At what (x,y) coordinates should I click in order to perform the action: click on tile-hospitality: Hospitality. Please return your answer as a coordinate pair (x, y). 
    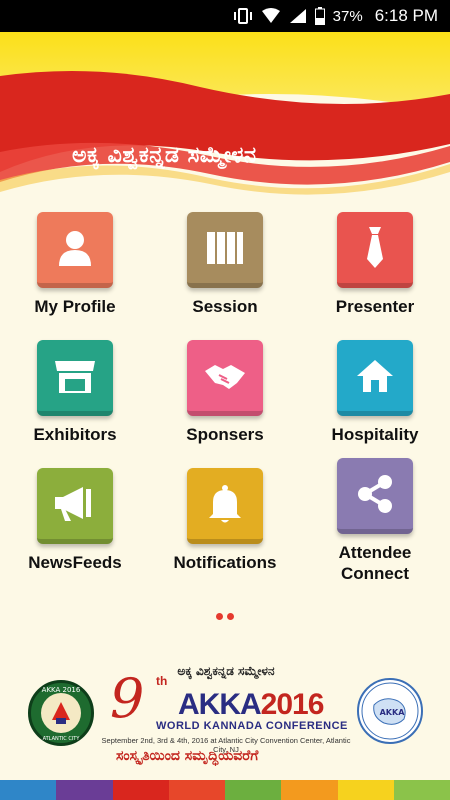
    Looking at the image, I should click on (375, 392).